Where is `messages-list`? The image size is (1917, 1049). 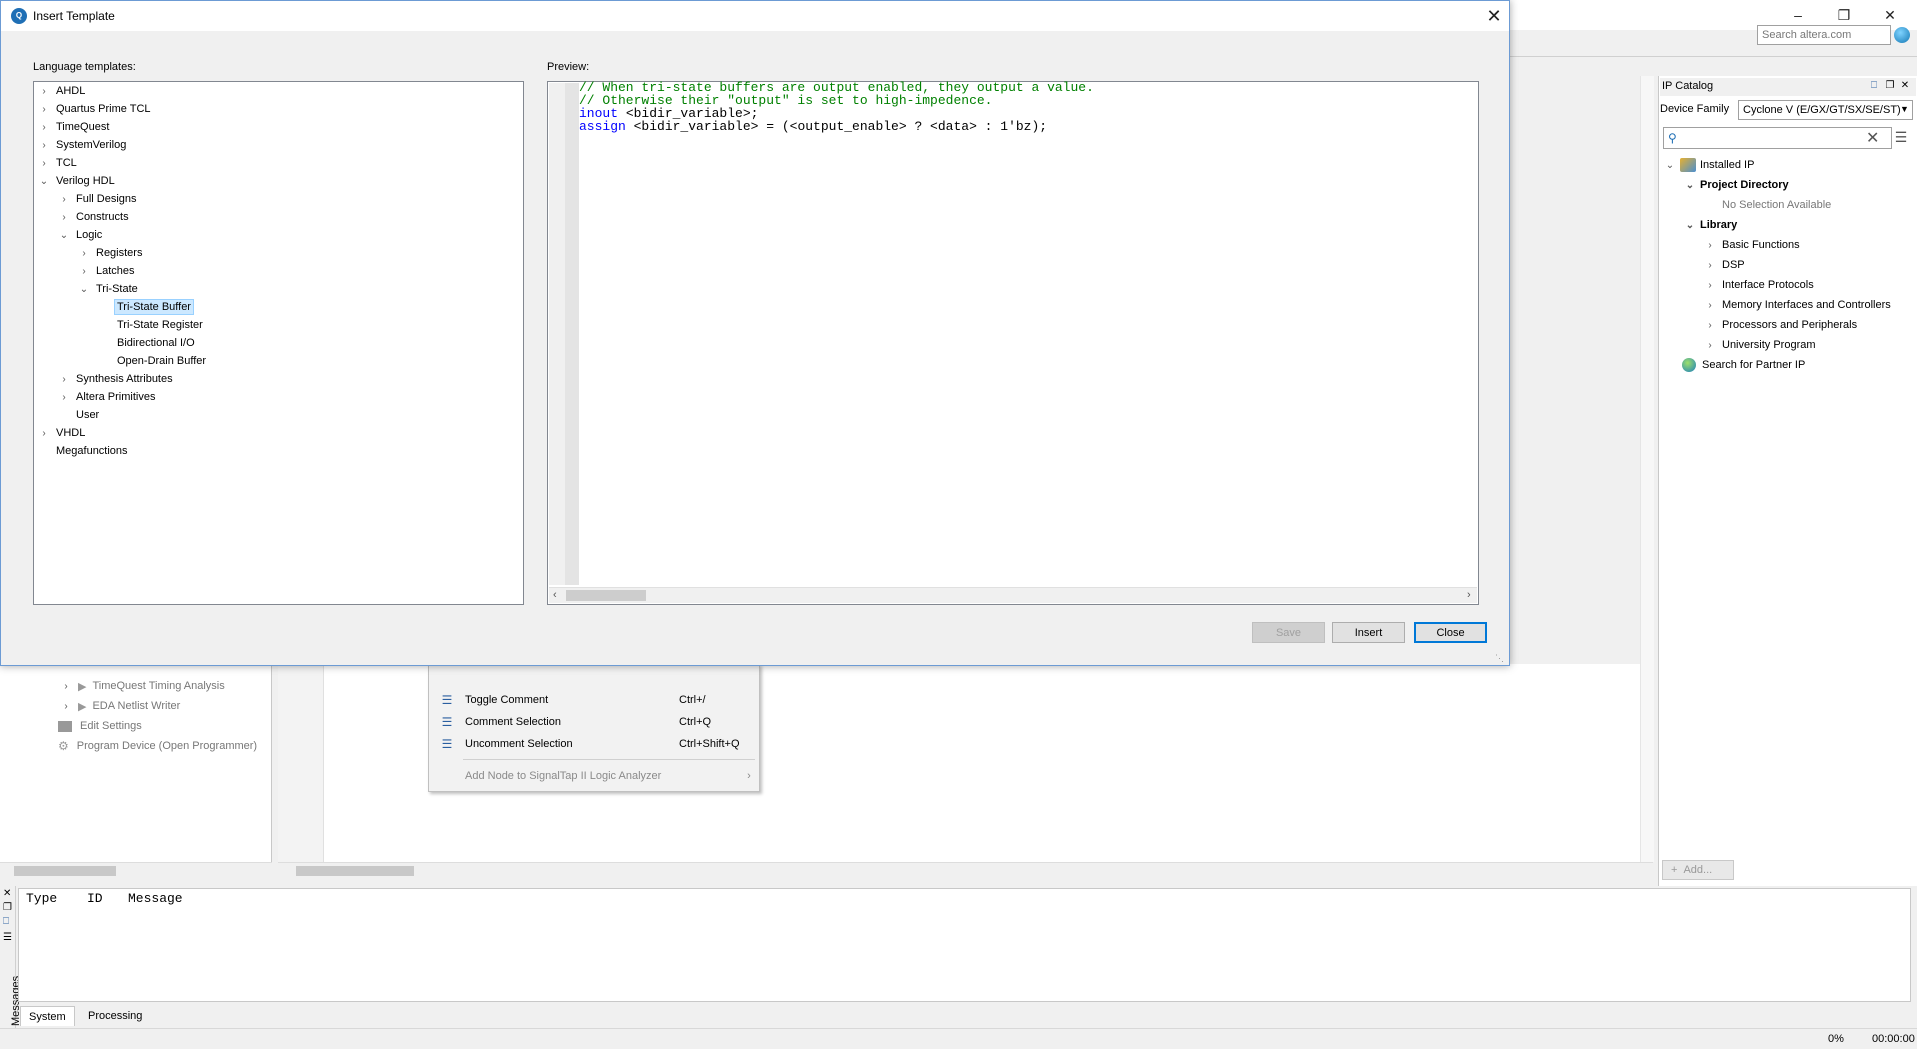
messages-list is located at coordinates (964, 945).